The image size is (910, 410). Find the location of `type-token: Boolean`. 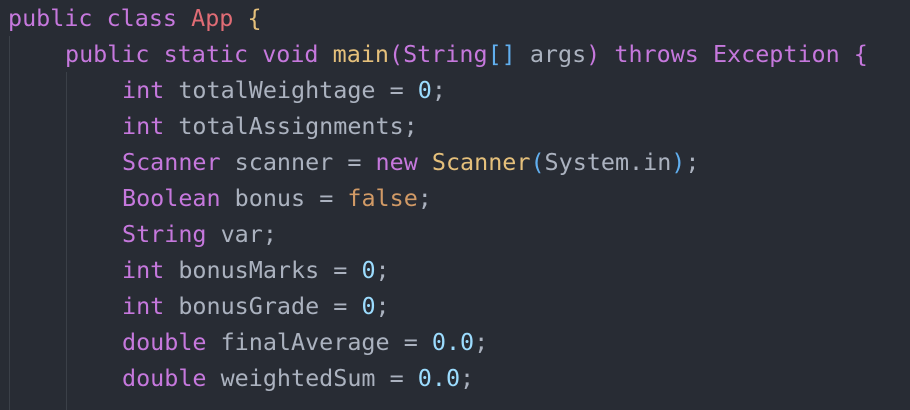

type-token: Boolean is located at coordinates (171, 198).